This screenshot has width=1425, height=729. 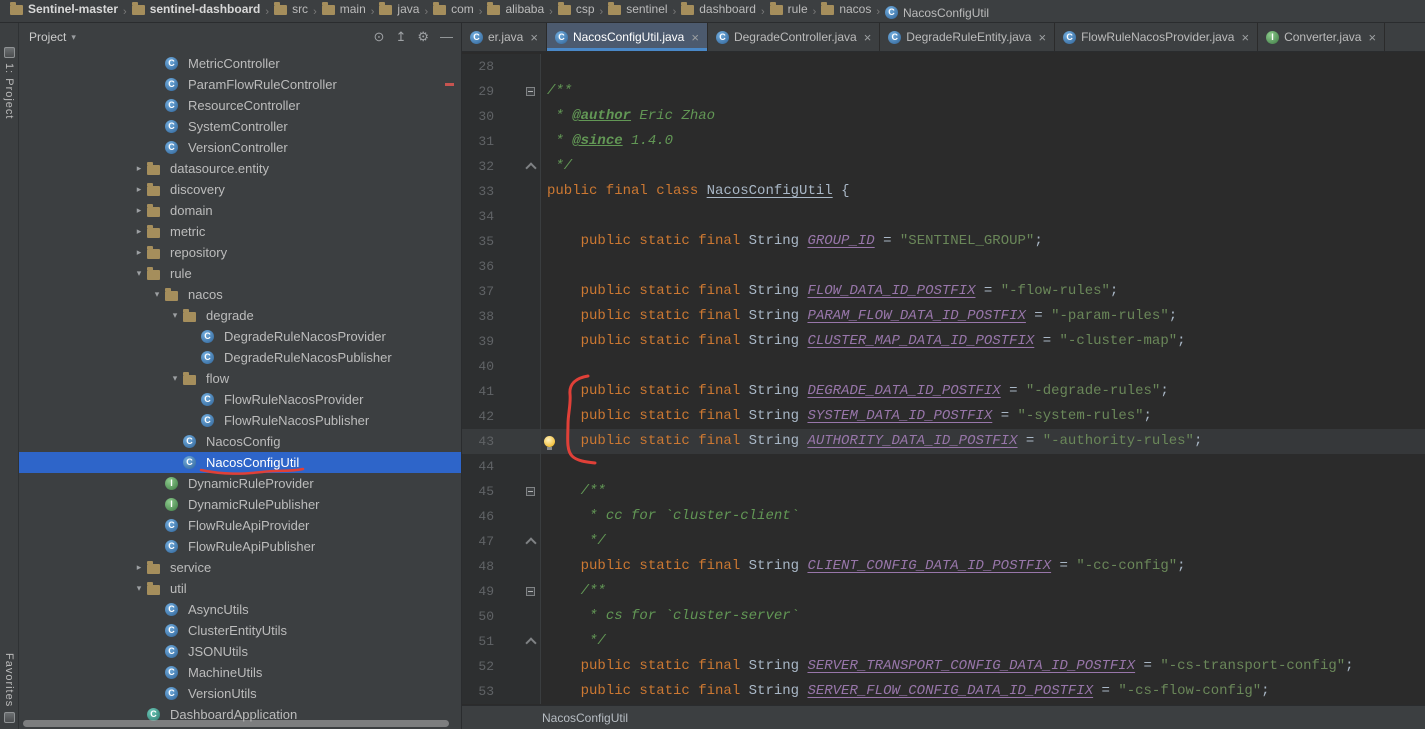 I want to click on gutter: 31, so click(x=501, y=141).